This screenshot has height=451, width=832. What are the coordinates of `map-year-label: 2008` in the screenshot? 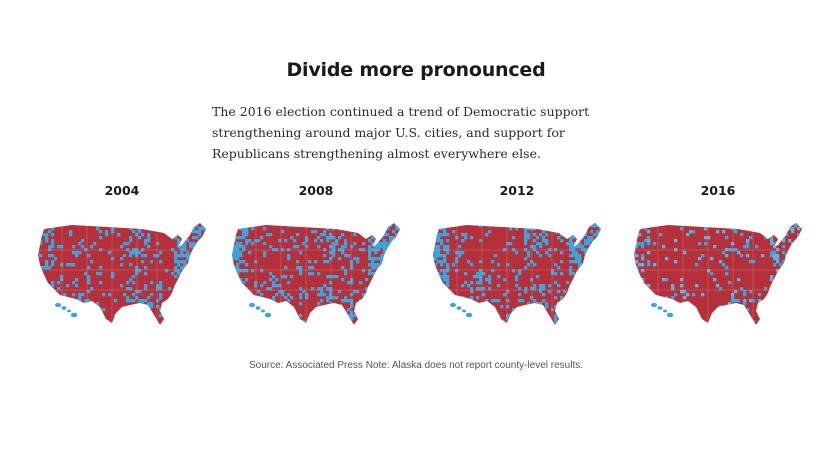 It's located at (316, 190).